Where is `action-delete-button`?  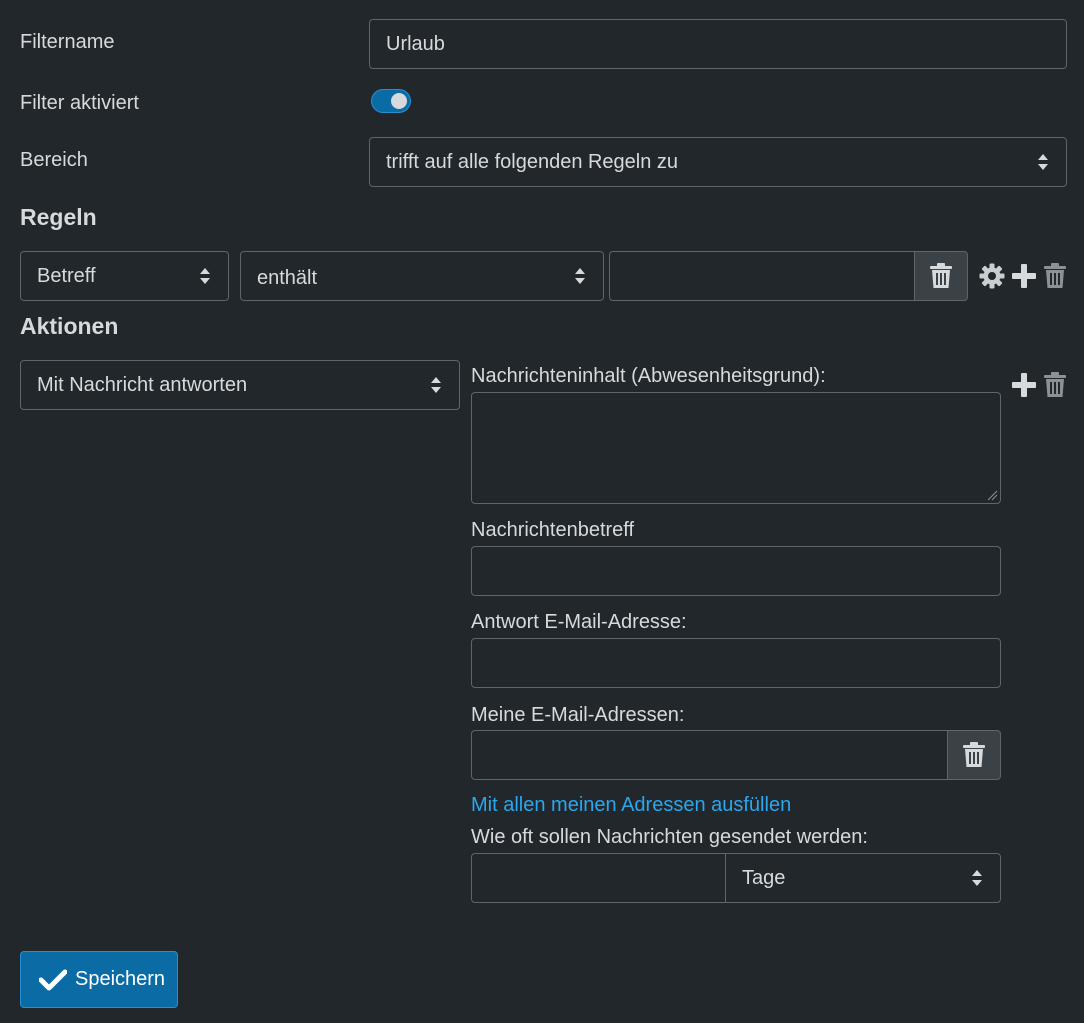
action-delete-button is located at coordinates (1054, 385).